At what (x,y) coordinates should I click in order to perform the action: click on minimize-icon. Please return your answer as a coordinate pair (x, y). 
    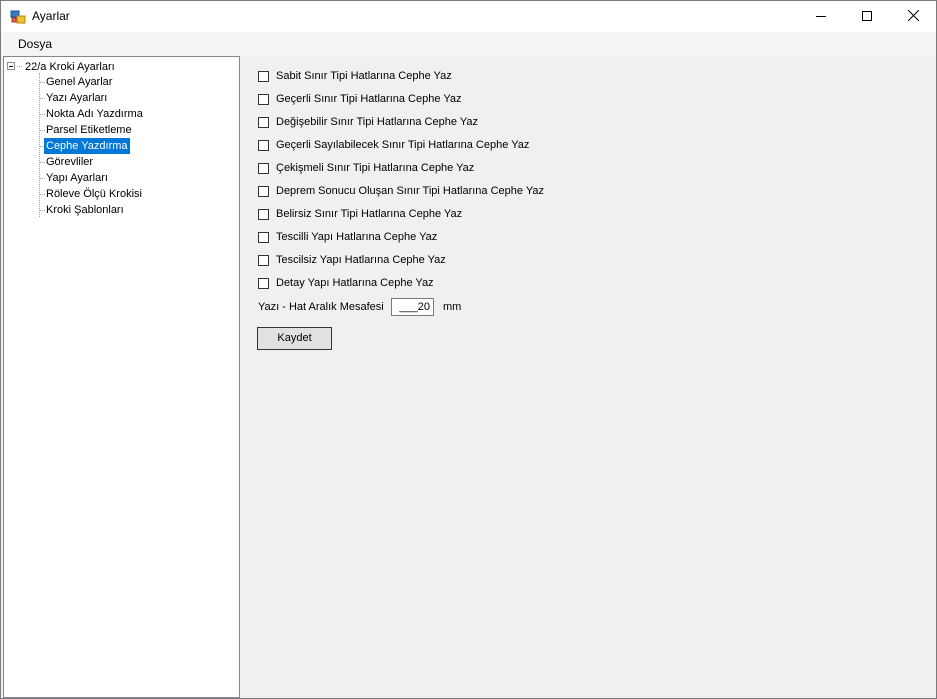
    Looking at the image, I should click on (821, 17).